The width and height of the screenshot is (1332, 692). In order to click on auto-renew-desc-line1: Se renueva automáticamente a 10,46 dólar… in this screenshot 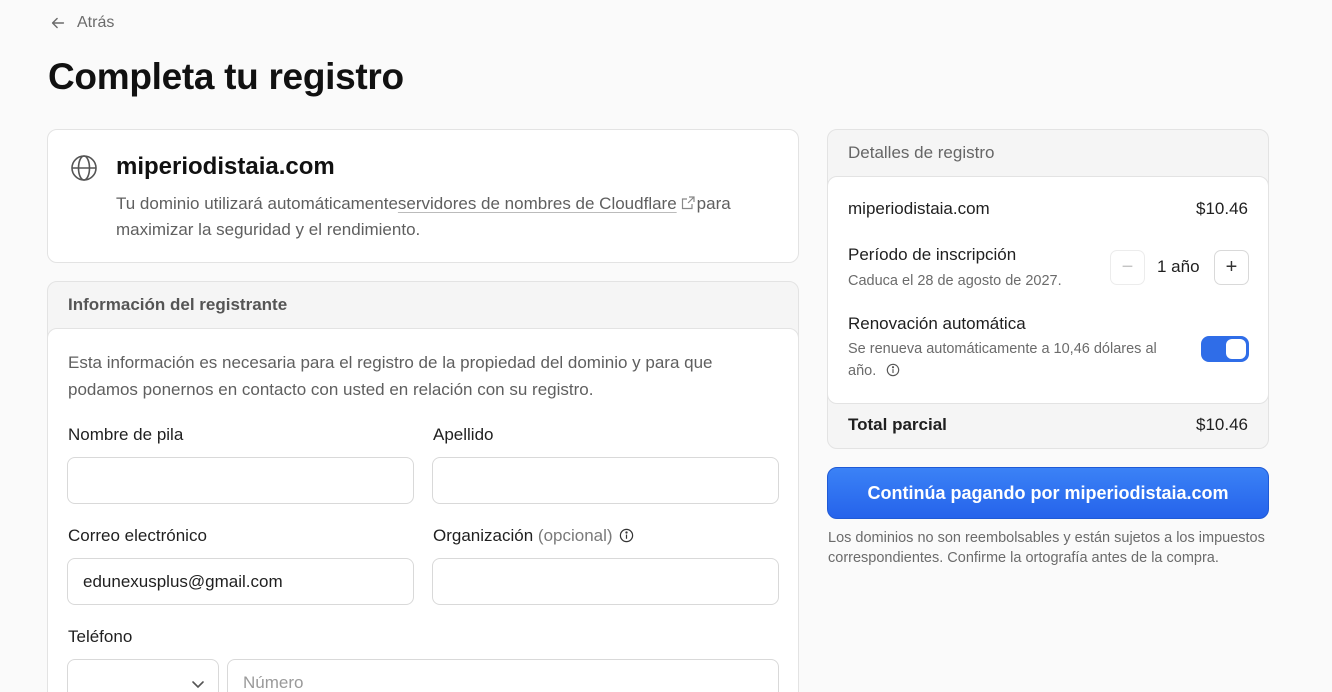, I will do `click(1002, 349)`.